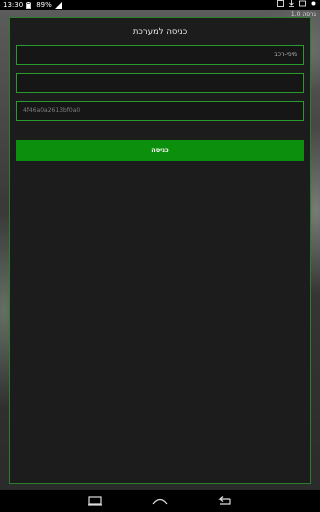 This screenshot has height=512, width=320. I want to click on gallery-icon, so click(302, 3).